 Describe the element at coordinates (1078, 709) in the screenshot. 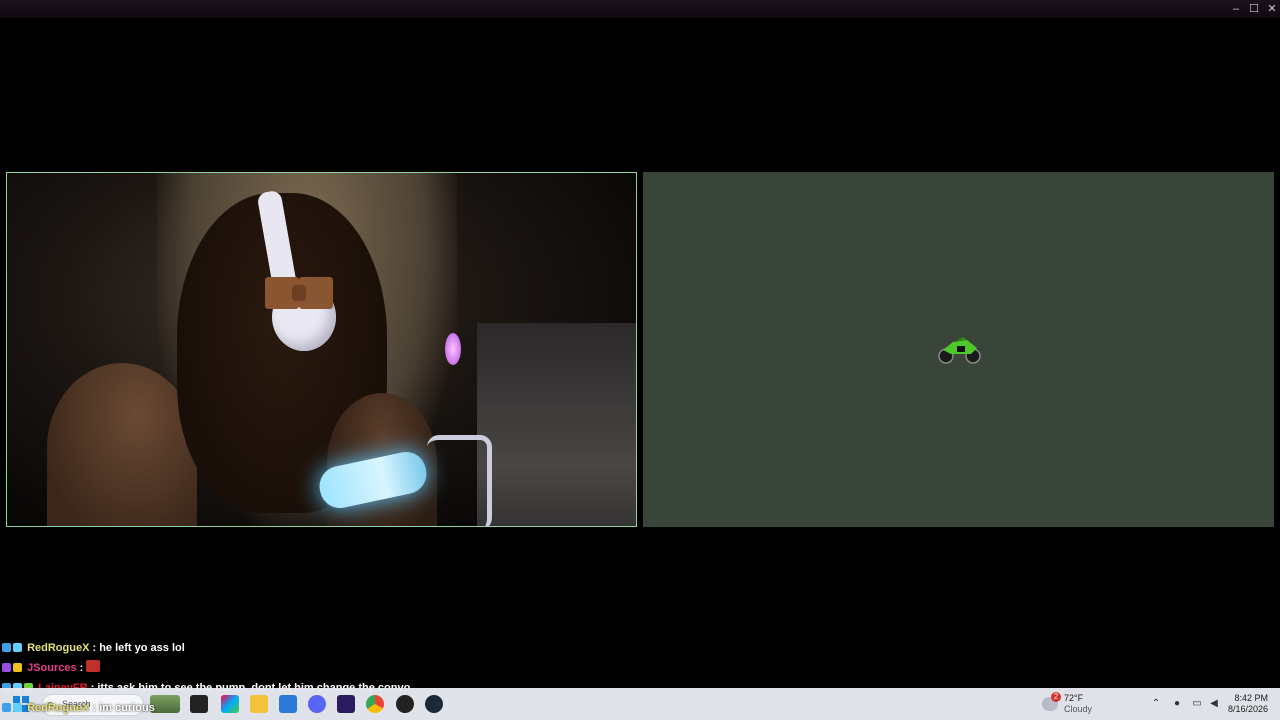

I see `weather-condition: Cloudy` at that location.